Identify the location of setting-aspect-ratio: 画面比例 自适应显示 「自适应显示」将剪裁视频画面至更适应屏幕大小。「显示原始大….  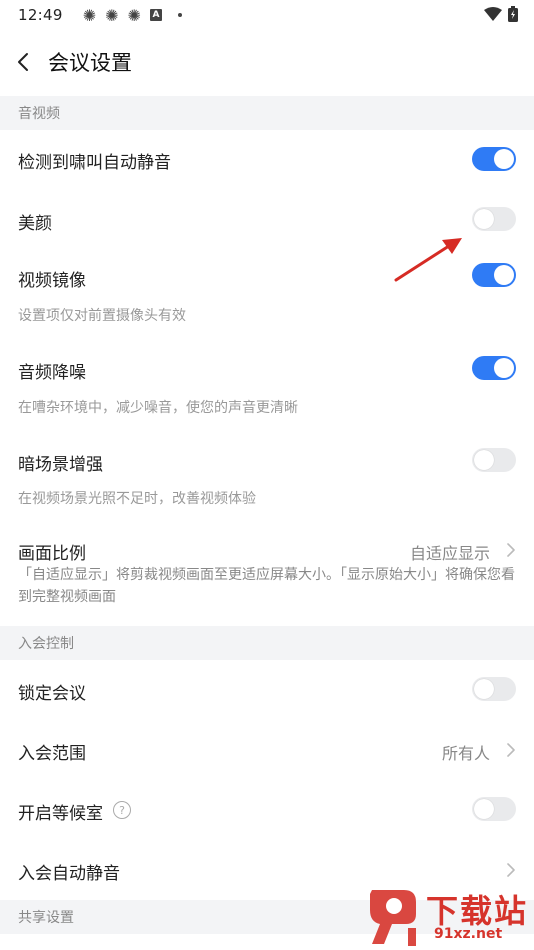
(267, 574).